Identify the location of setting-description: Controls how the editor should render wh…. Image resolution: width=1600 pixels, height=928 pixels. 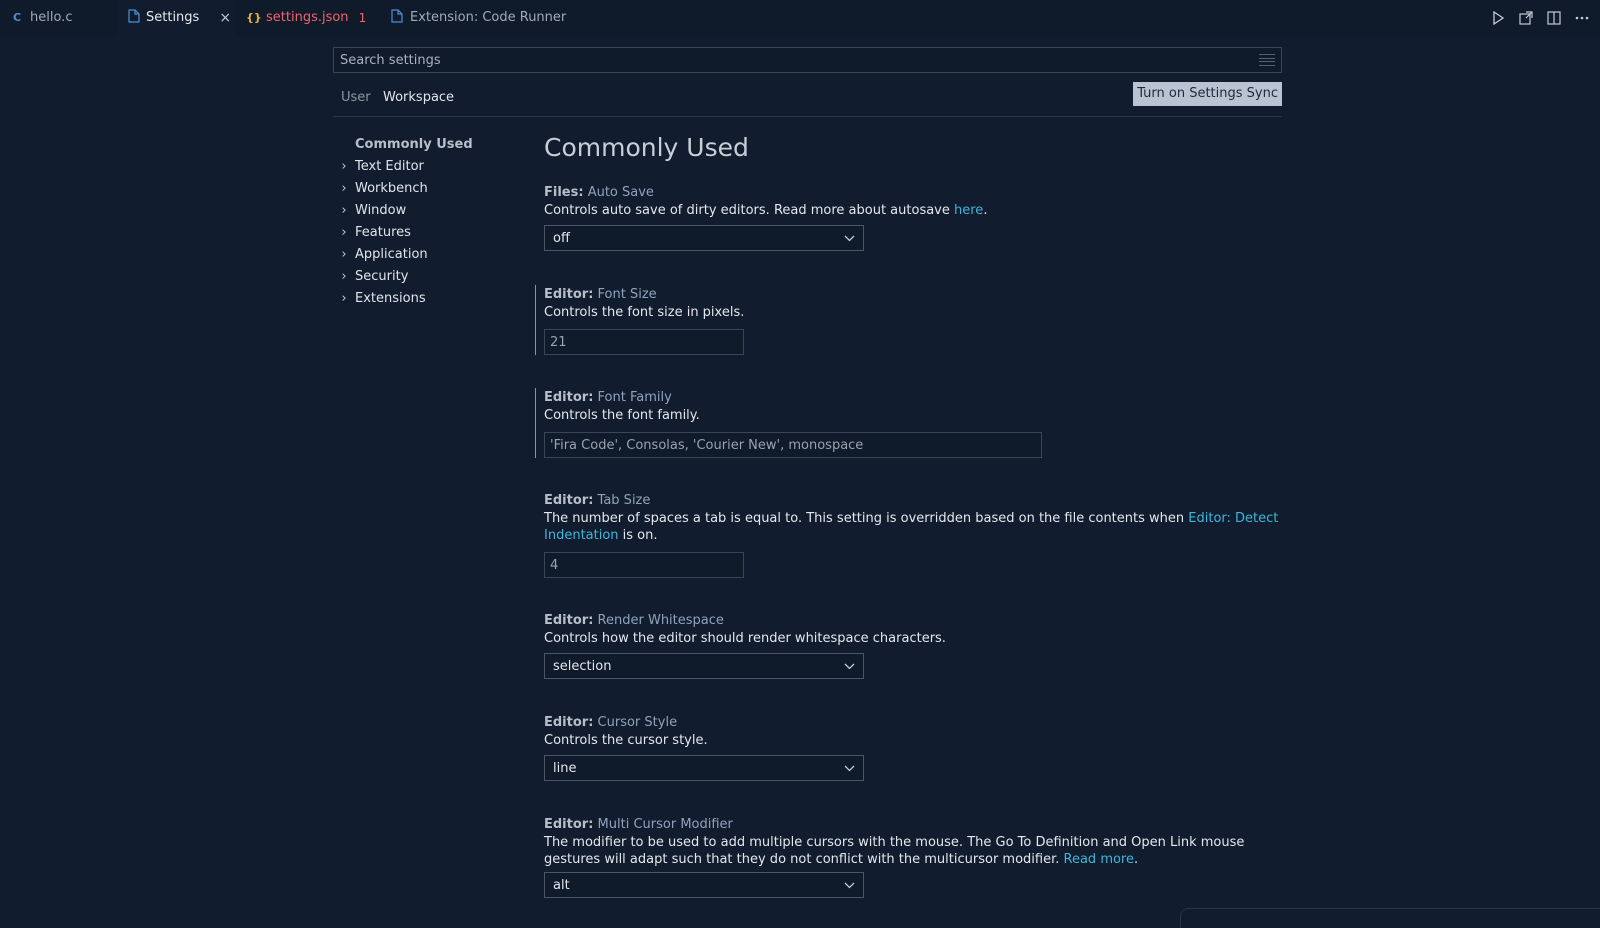
(745, 638).